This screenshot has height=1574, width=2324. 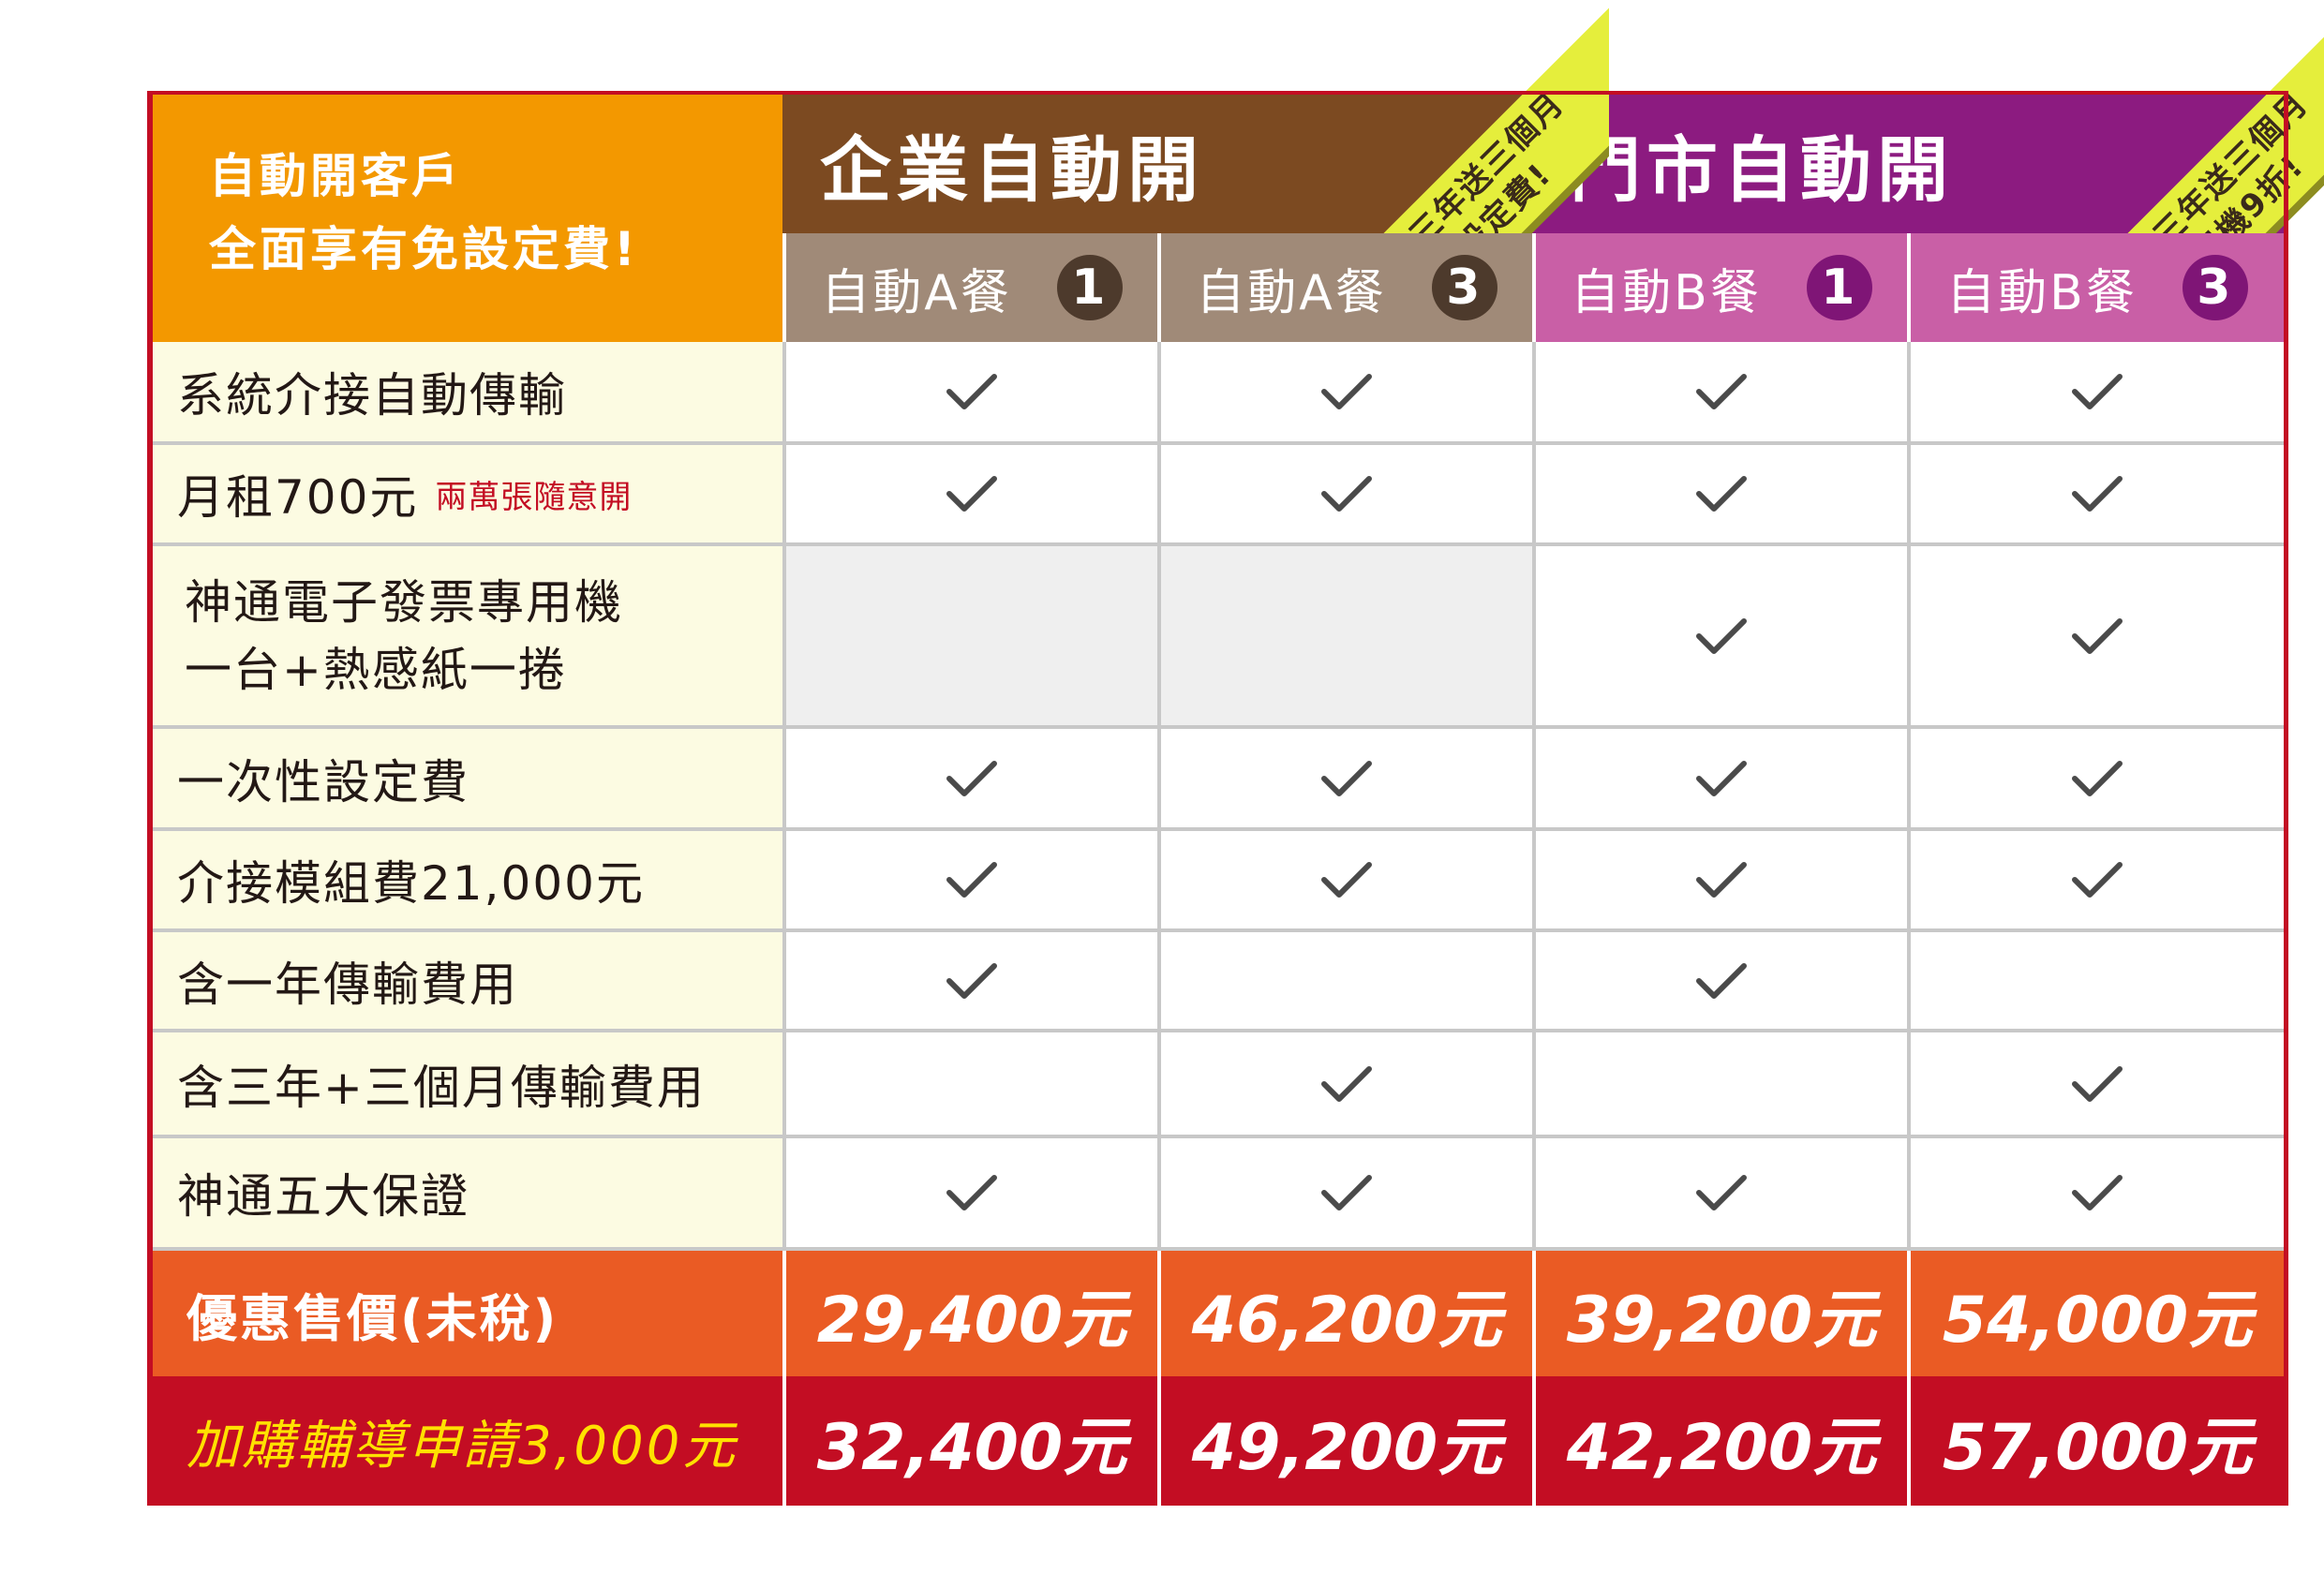 I want to click on plan-header-a3: 自動A餐 3, so click(x=1345, y=287).